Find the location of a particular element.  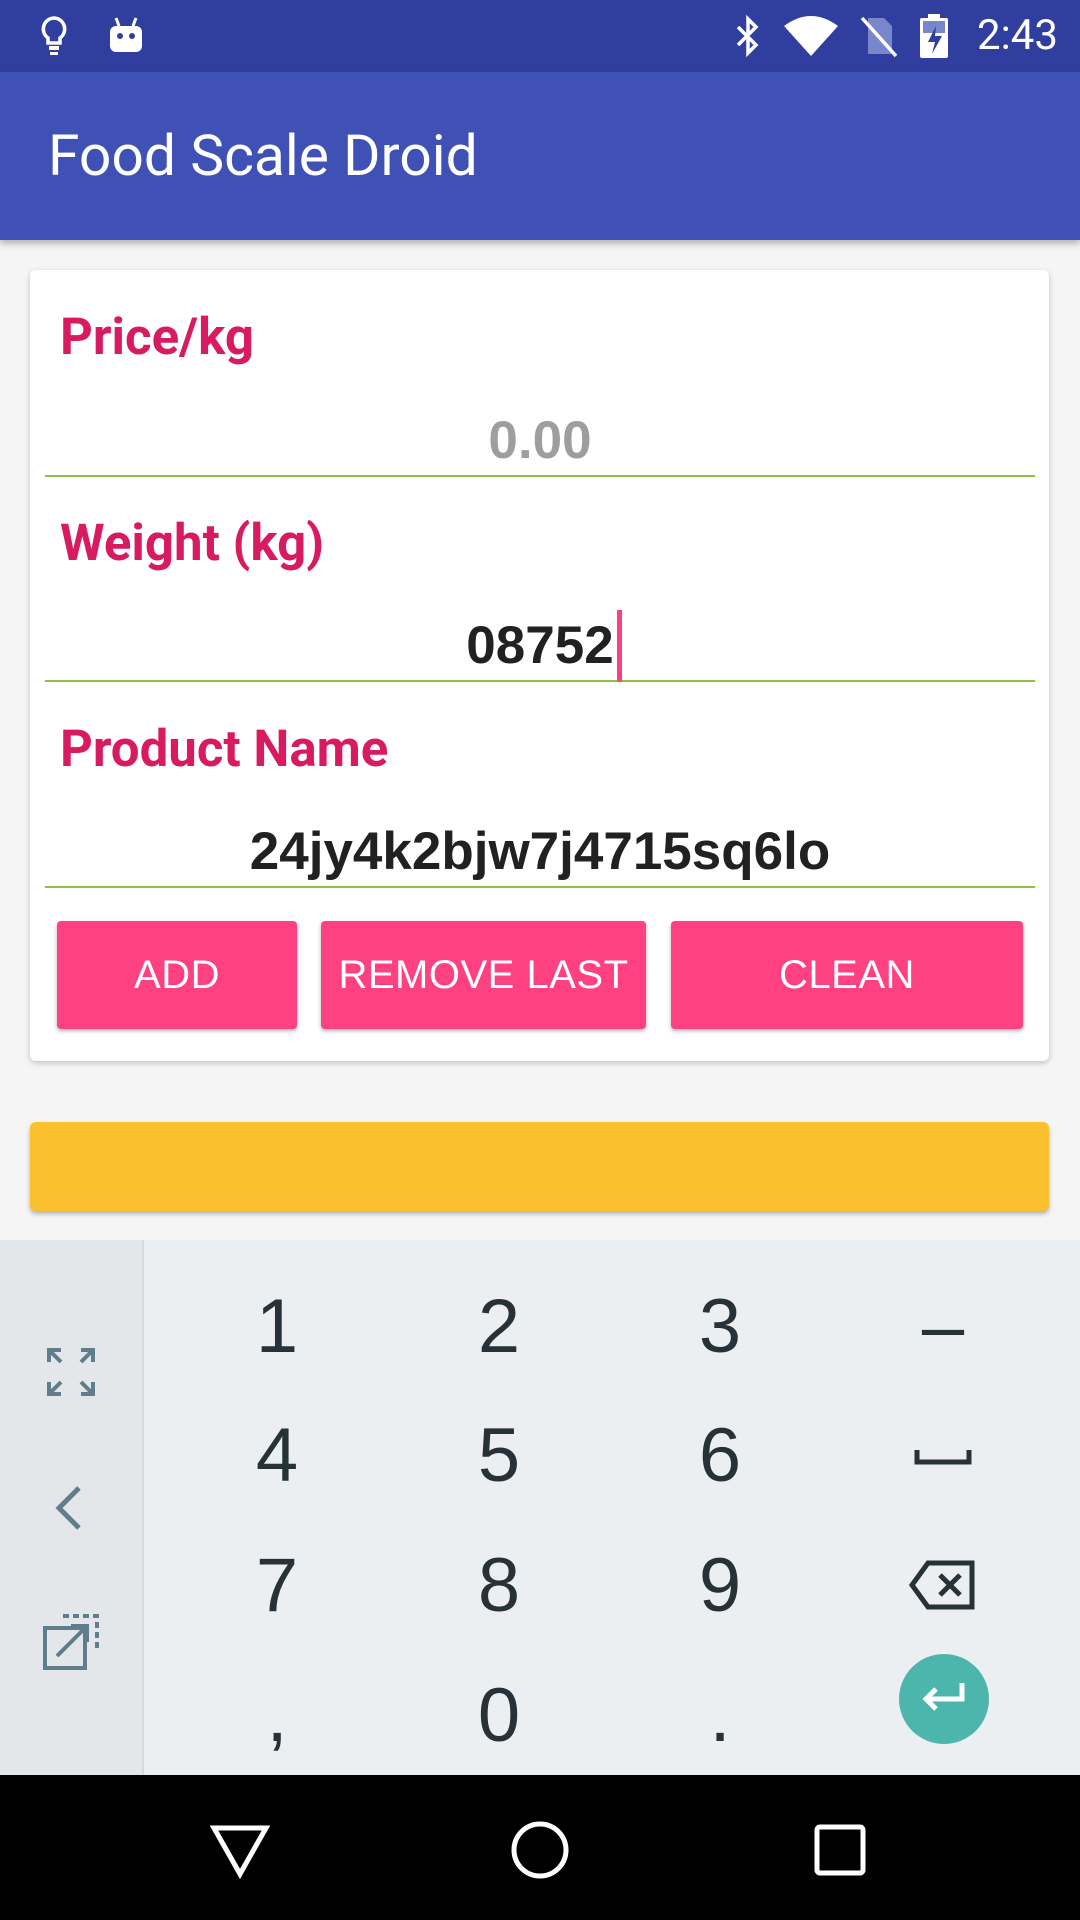

product-name-input is located at coordinates (540, 852).